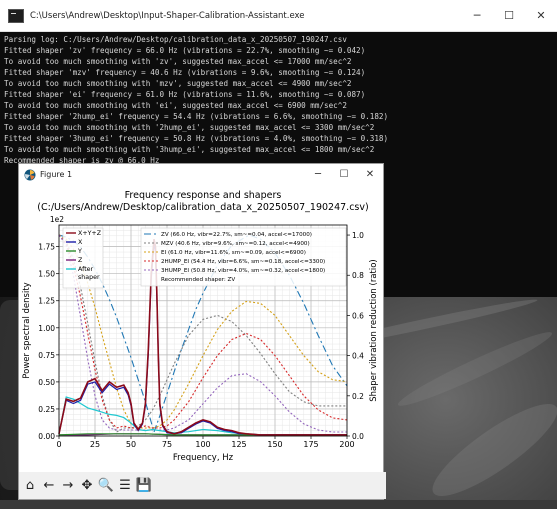 This screenshot has height=509, width=557. What do you see at coordinates (79, 251) in the screenshot?
I see `legend-label: Y` at bounding box center [79, 251].